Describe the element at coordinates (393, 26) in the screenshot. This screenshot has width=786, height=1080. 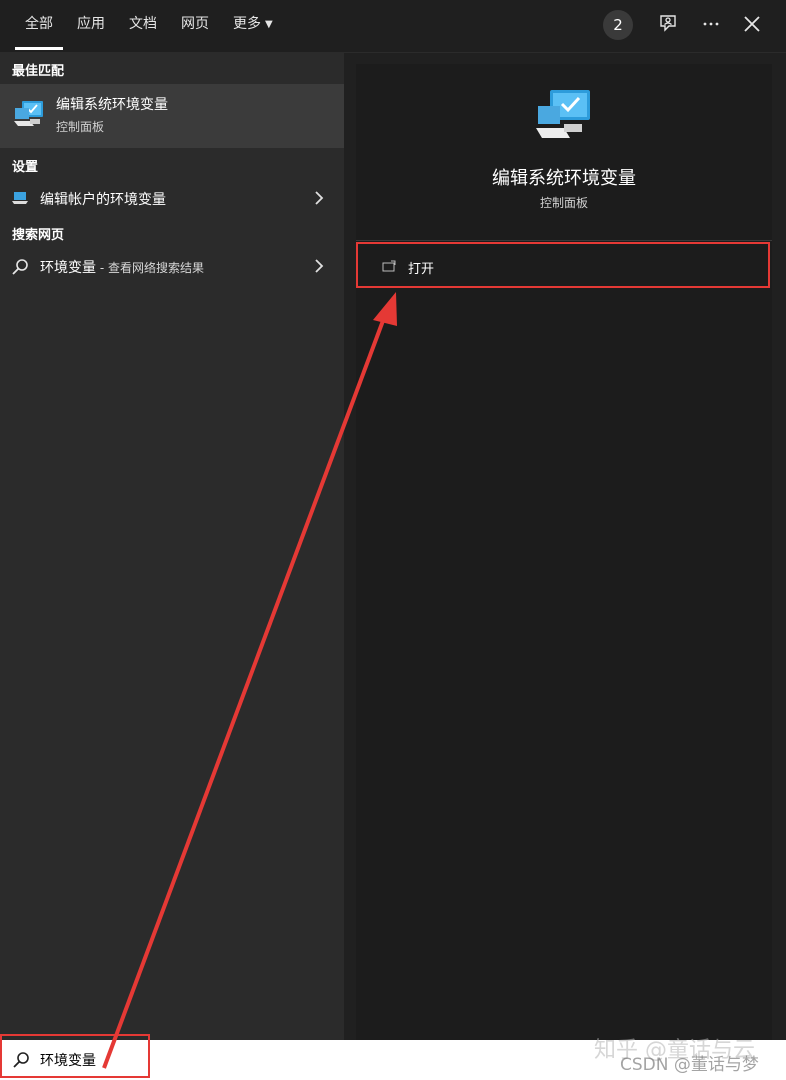
I see `top-bar: 全部 应用 文档 网页 更多 ▼ 2` at that location.